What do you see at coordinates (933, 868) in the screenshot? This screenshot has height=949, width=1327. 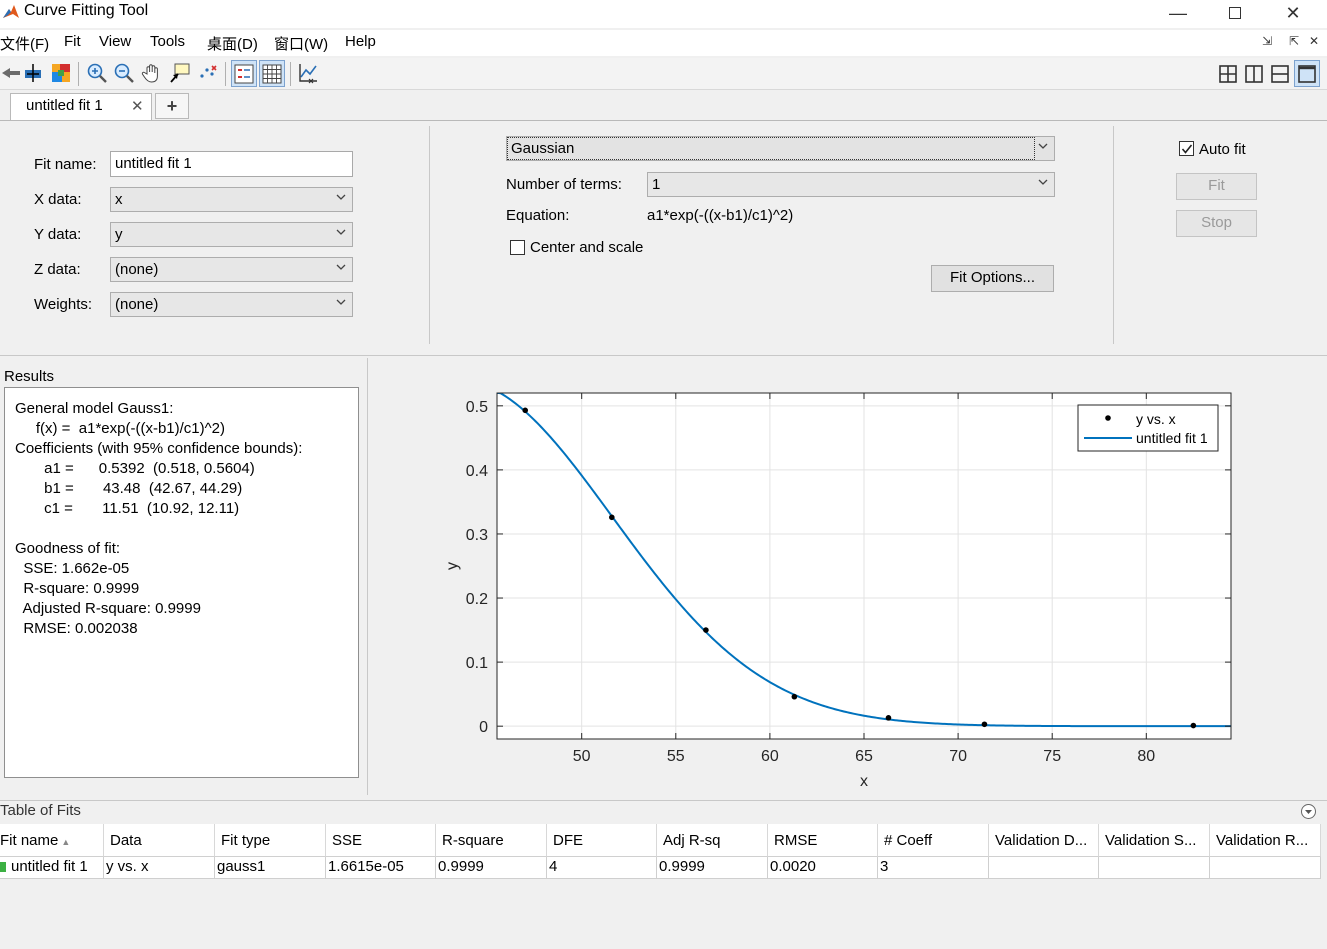 I see `table-cell: 3` at bounding box center [933, 868].